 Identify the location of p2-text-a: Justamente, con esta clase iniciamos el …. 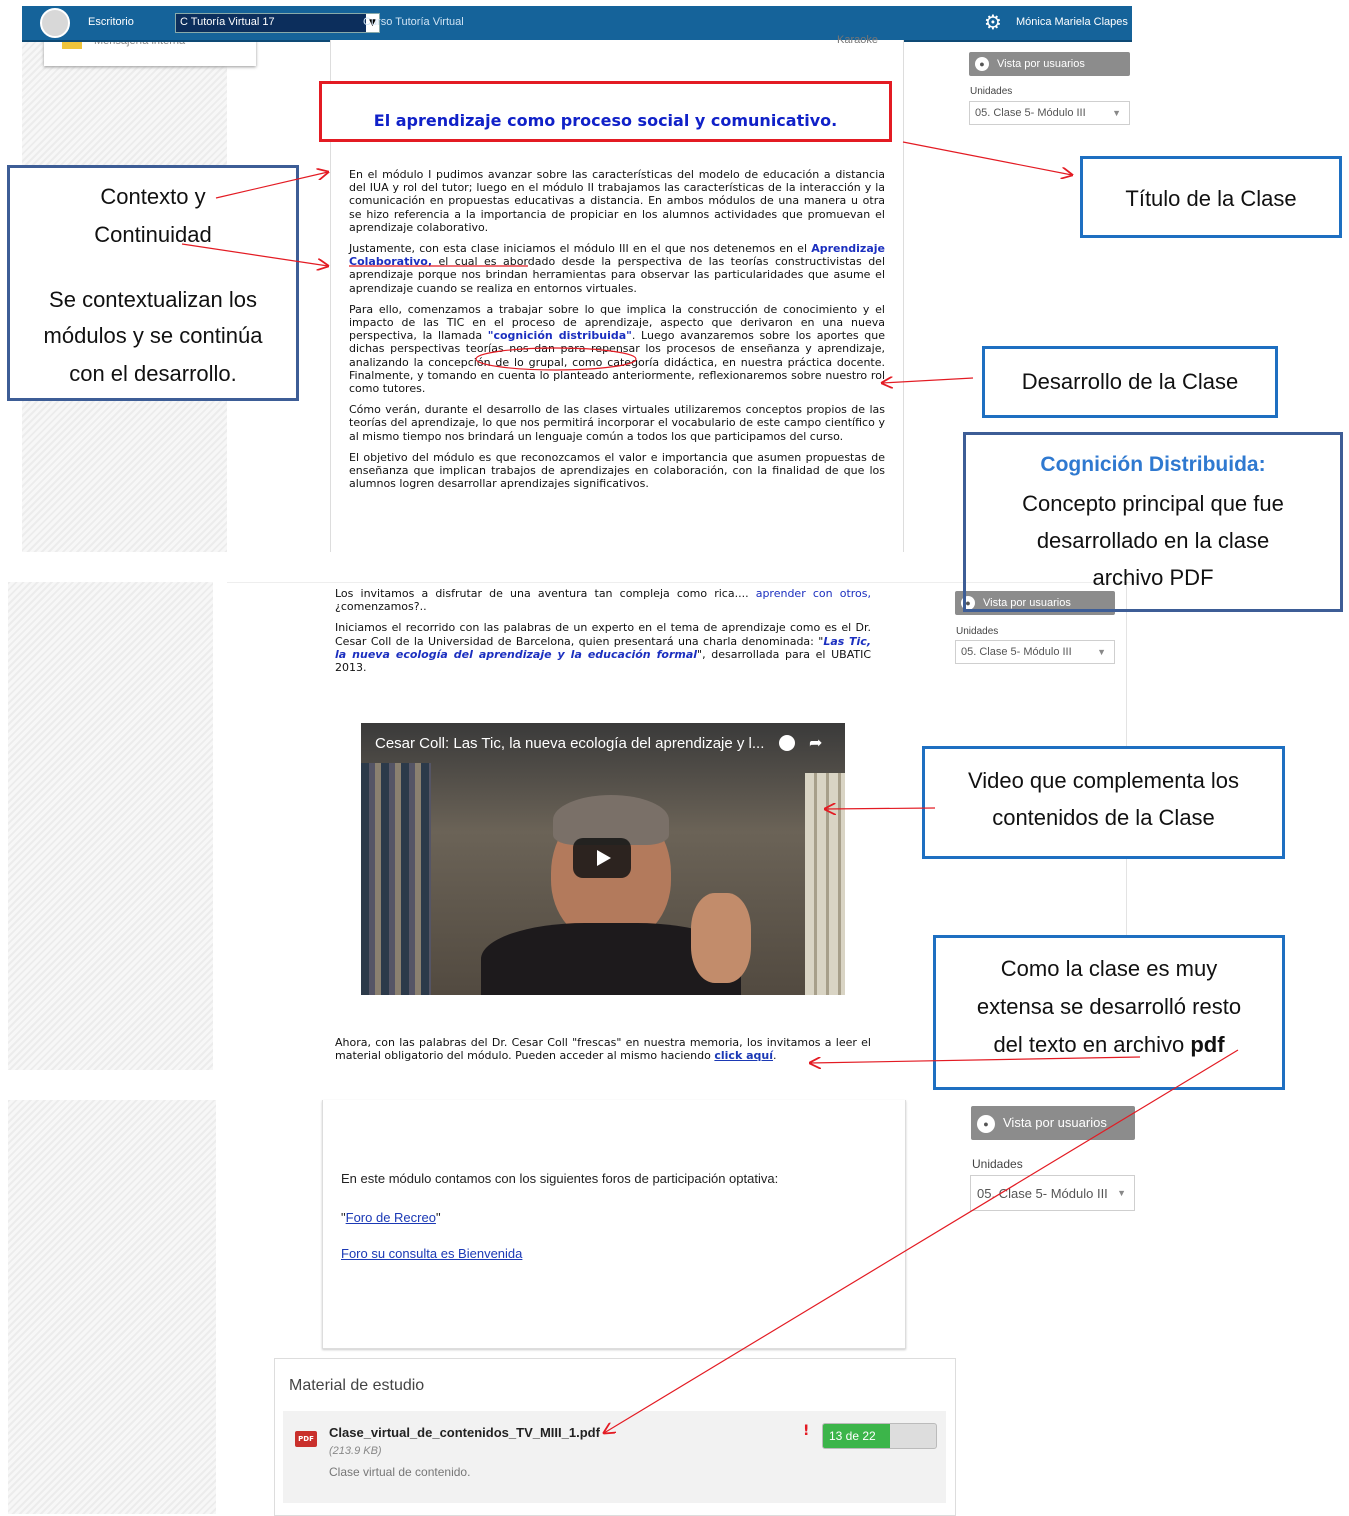
(580, 249).